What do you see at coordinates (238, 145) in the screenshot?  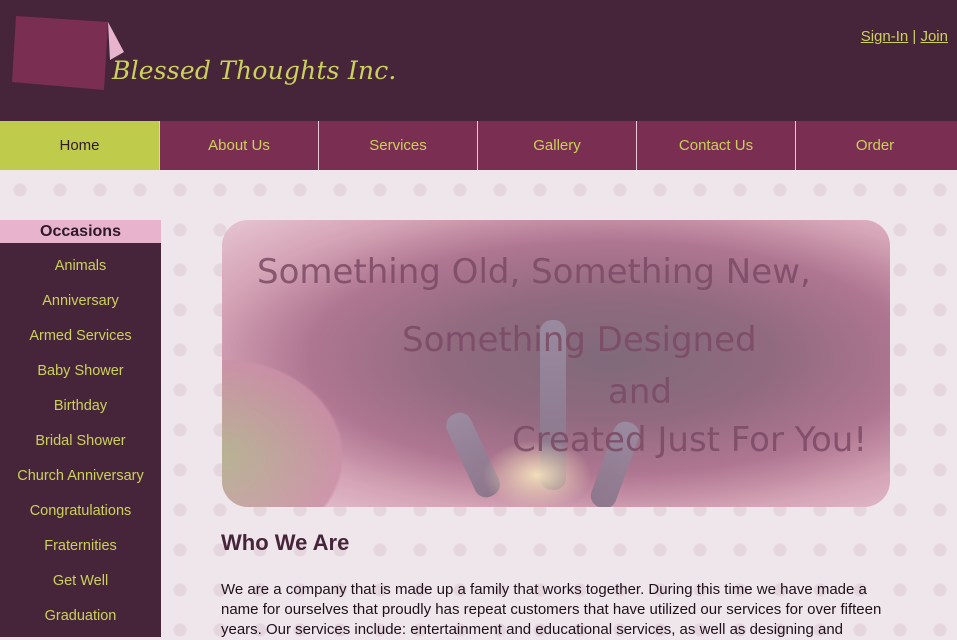 I see `nav-about-us: About Us` at bounding box center [238, 145].